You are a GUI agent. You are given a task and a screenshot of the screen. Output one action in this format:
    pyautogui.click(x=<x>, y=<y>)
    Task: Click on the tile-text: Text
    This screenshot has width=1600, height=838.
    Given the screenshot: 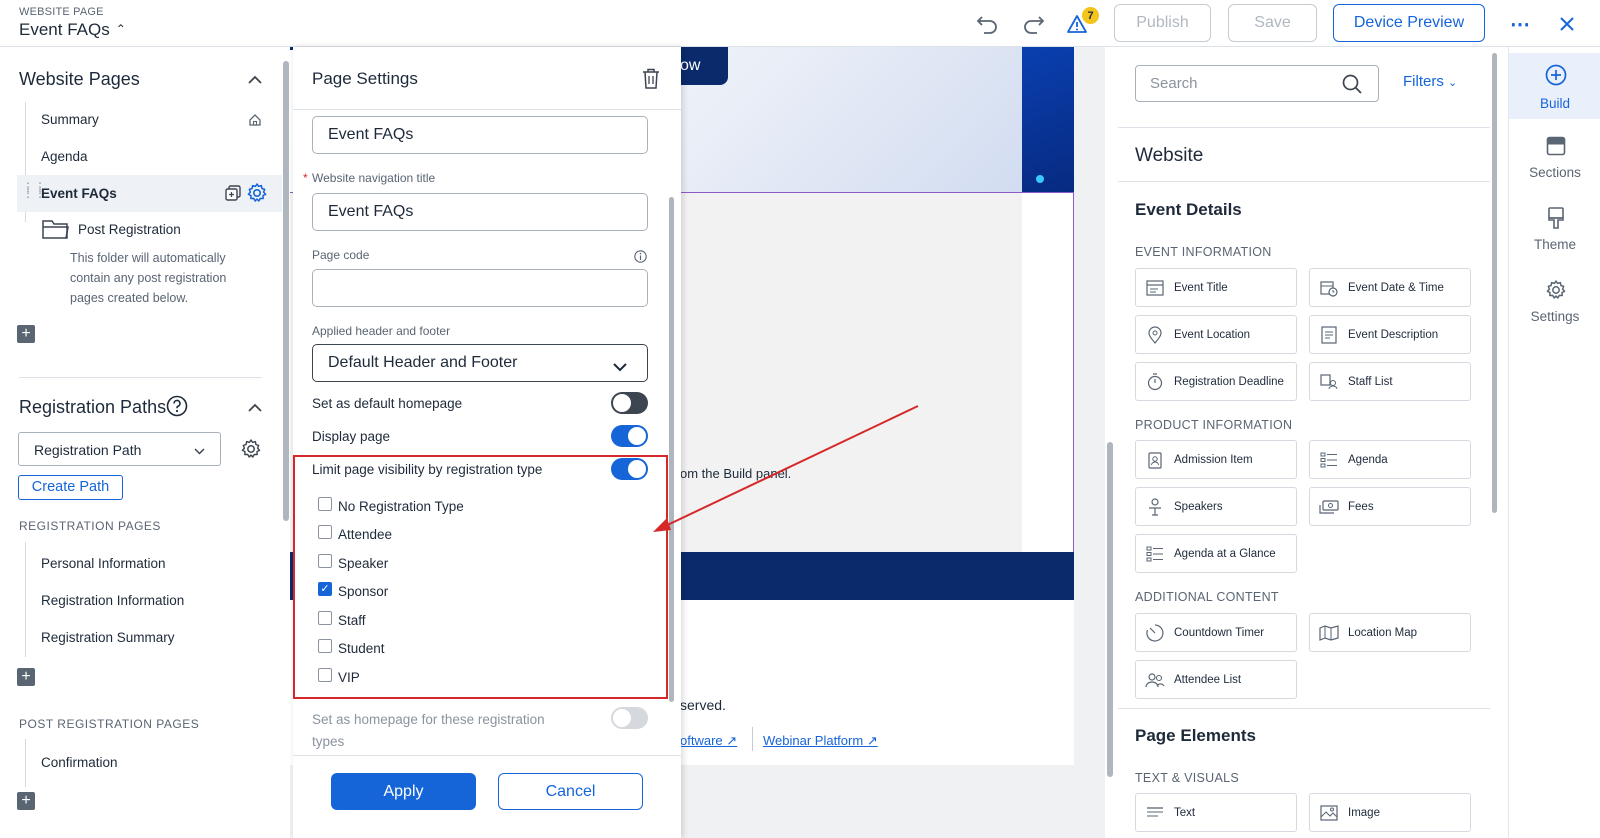 What is the action you would take?
    pyautogui.click(x=1216, y=812)
    